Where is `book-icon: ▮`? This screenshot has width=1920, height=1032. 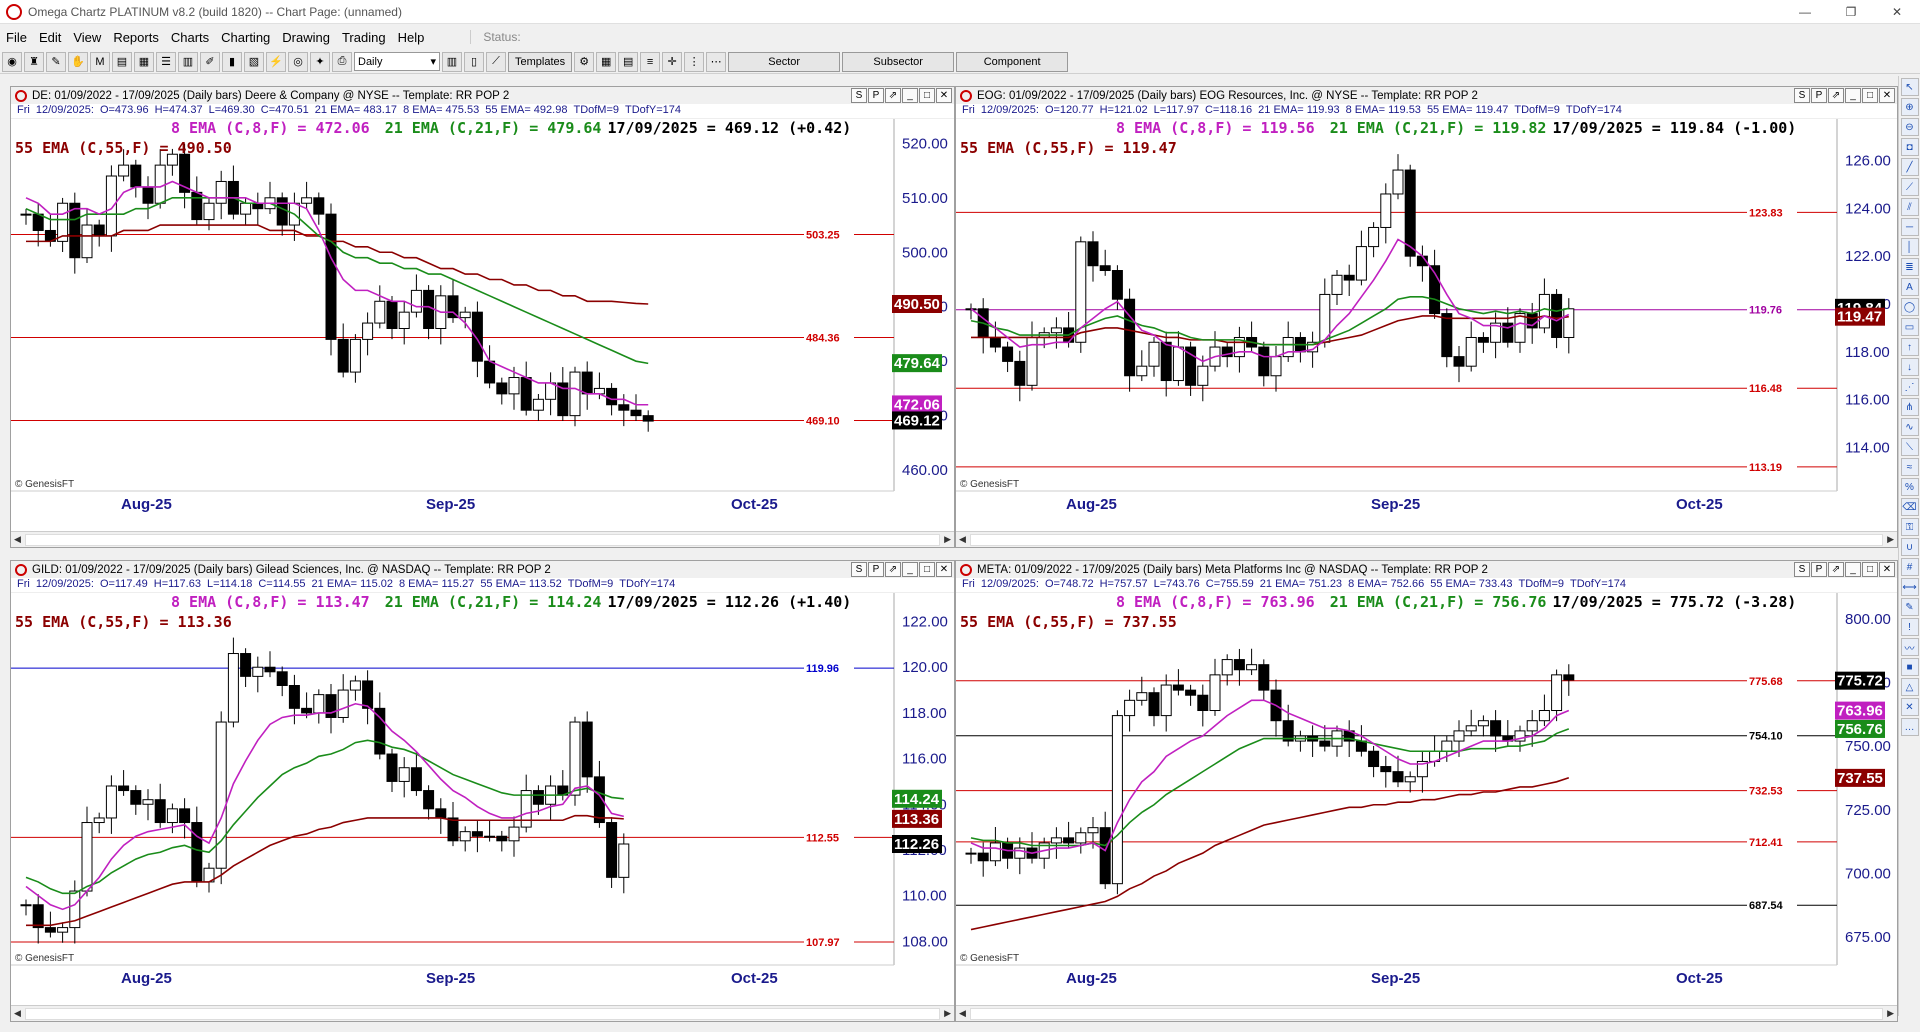
book-icon: ▮ is located at coordinates (232, 61).